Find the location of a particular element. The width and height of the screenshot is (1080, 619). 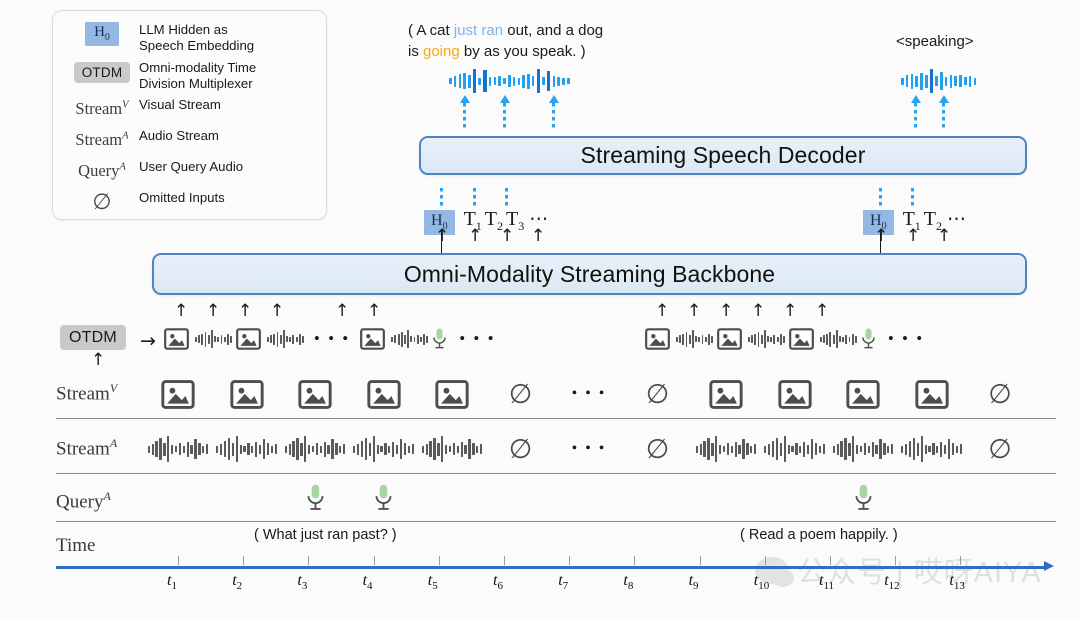

otdm-ellipsis: • • • is located at coordinates (332, 338).